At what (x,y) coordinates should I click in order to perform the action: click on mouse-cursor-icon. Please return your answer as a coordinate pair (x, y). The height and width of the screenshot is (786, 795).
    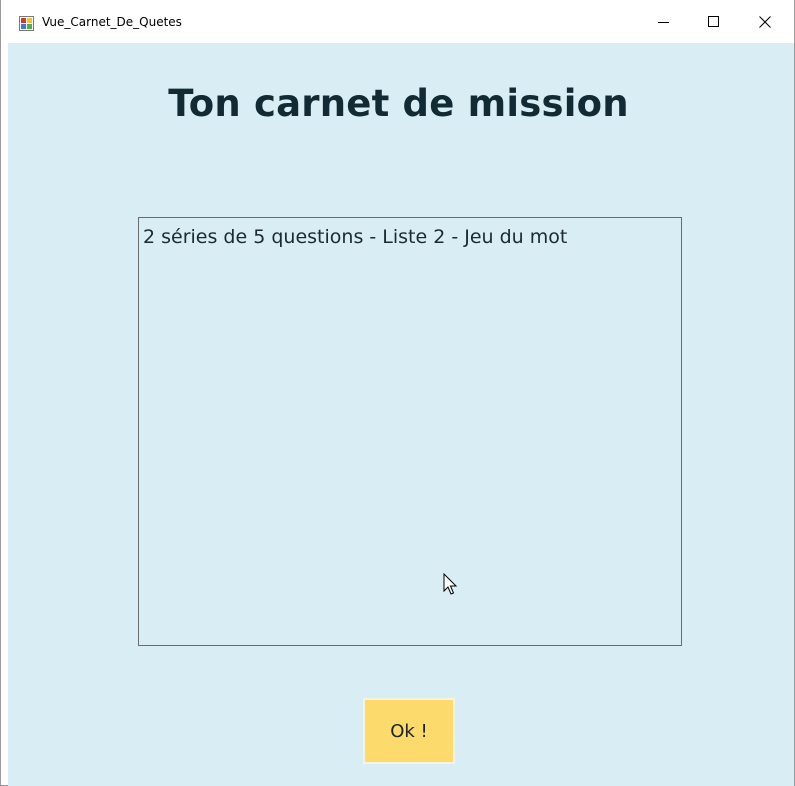
    Looking at the image, I should click on (450, 584).